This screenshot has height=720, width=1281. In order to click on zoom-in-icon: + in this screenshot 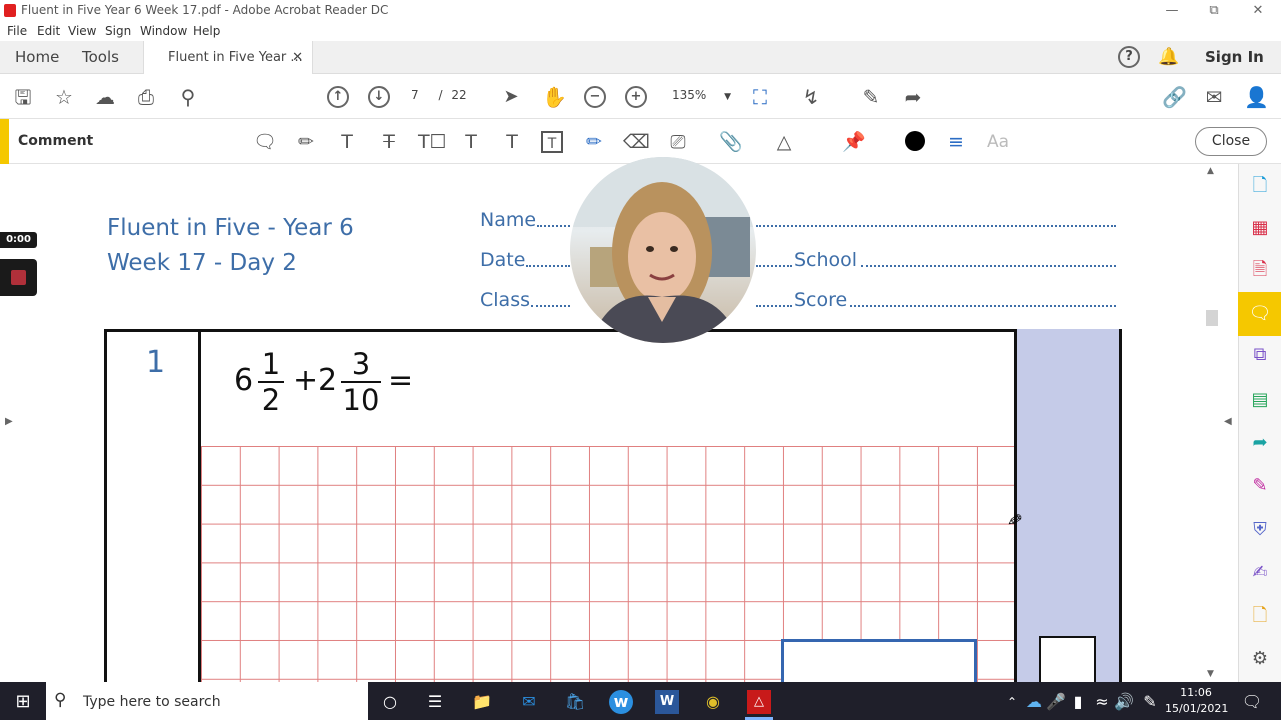, I will do `click(636, 97)`.